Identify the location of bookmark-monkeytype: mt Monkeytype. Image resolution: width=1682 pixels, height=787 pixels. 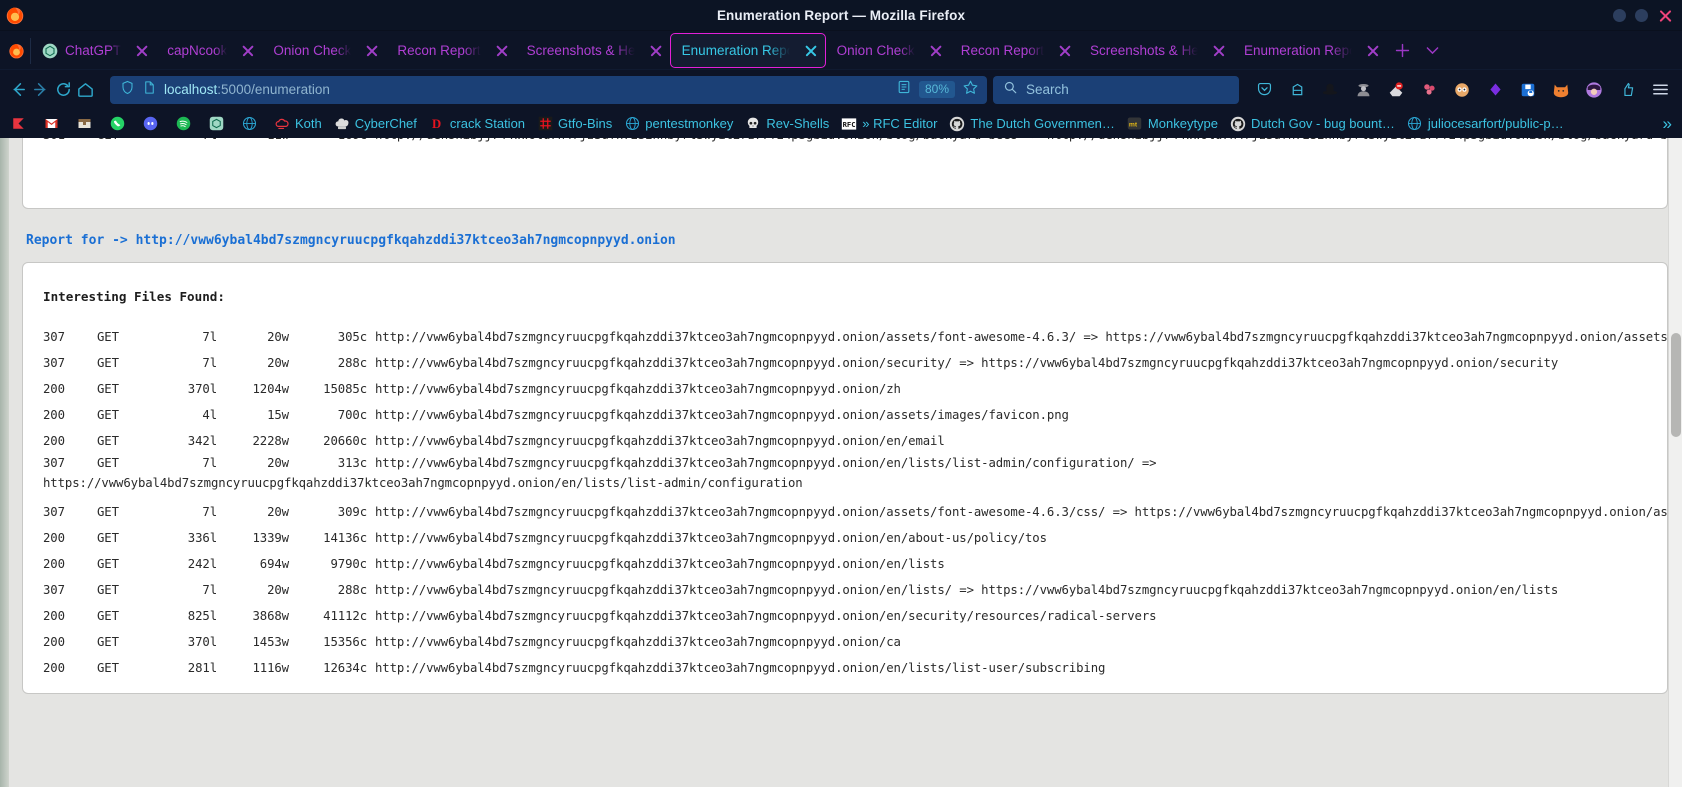
(1172, 123).